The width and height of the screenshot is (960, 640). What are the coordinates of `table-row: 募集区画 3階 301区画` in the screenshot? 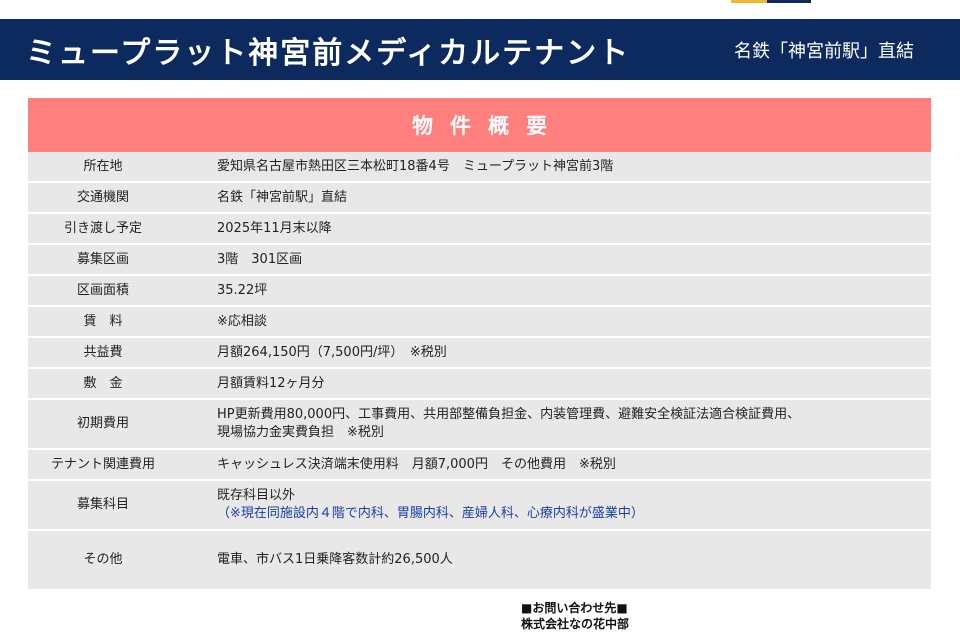 It's located at (479, 259).